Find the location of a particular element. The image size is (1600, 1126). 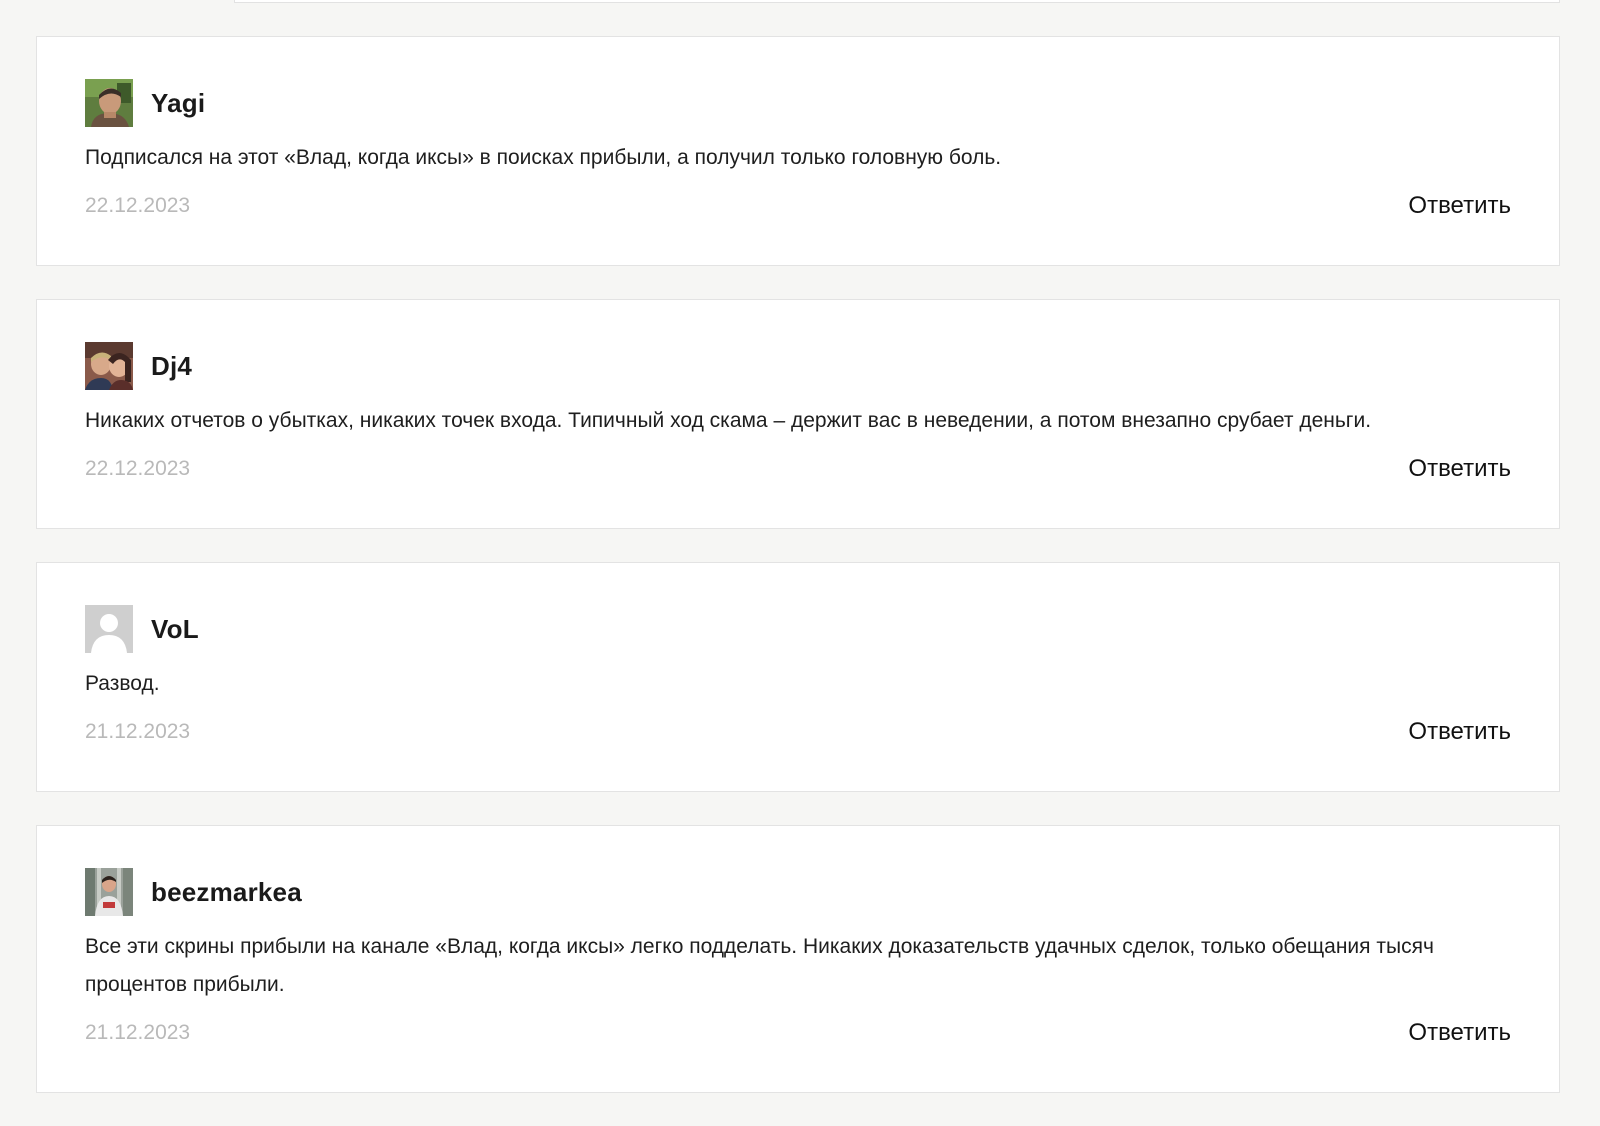

comment-header: VoL is located at coordinates (798, 629).